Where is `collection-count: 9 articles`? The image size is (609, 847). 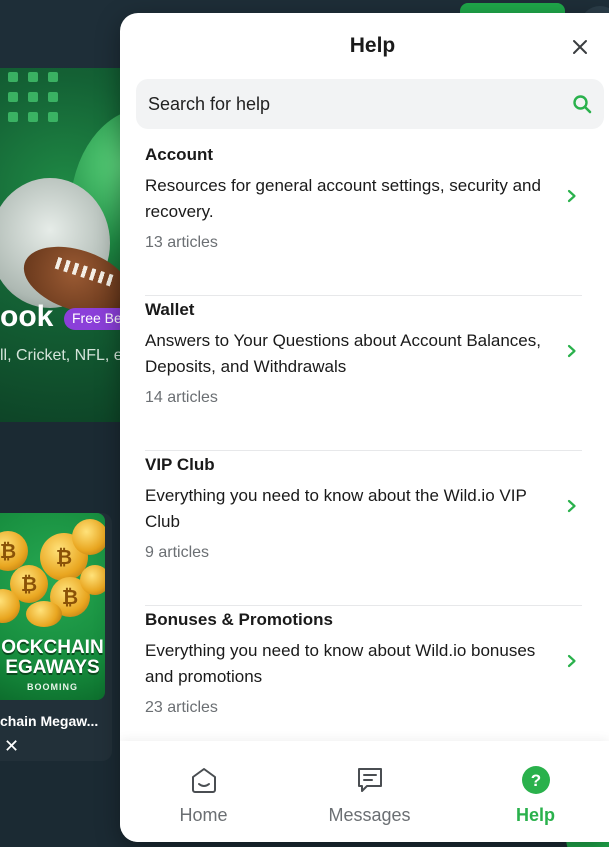 collection-count: 9 articles is located at coordinates (177, 552).